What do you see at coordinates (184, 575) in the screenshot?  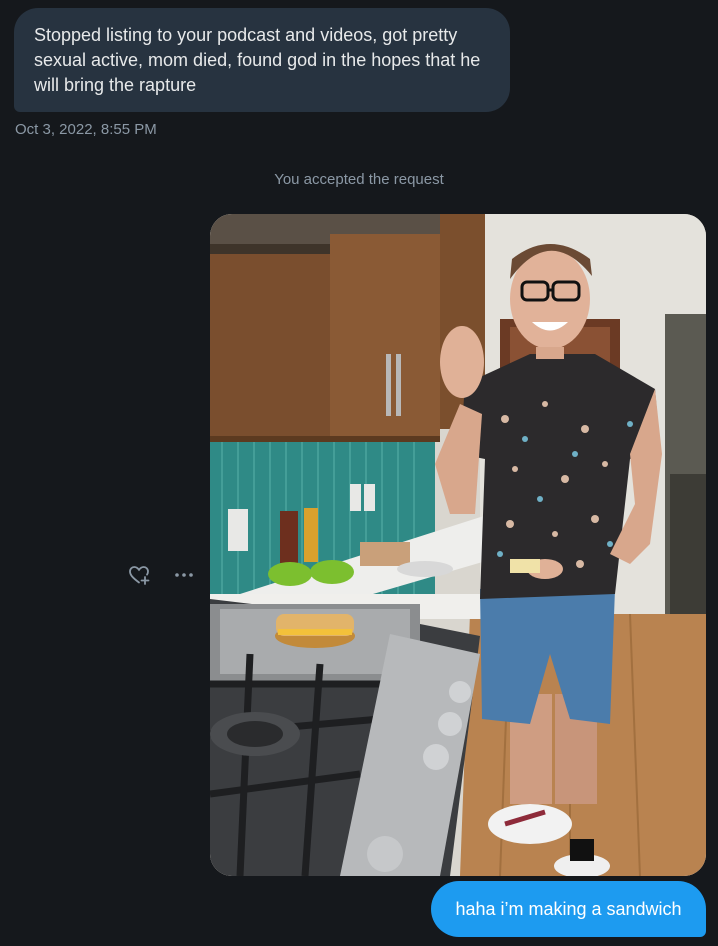 I see `more-horizontal-icon` at bounding box center [184, 575].